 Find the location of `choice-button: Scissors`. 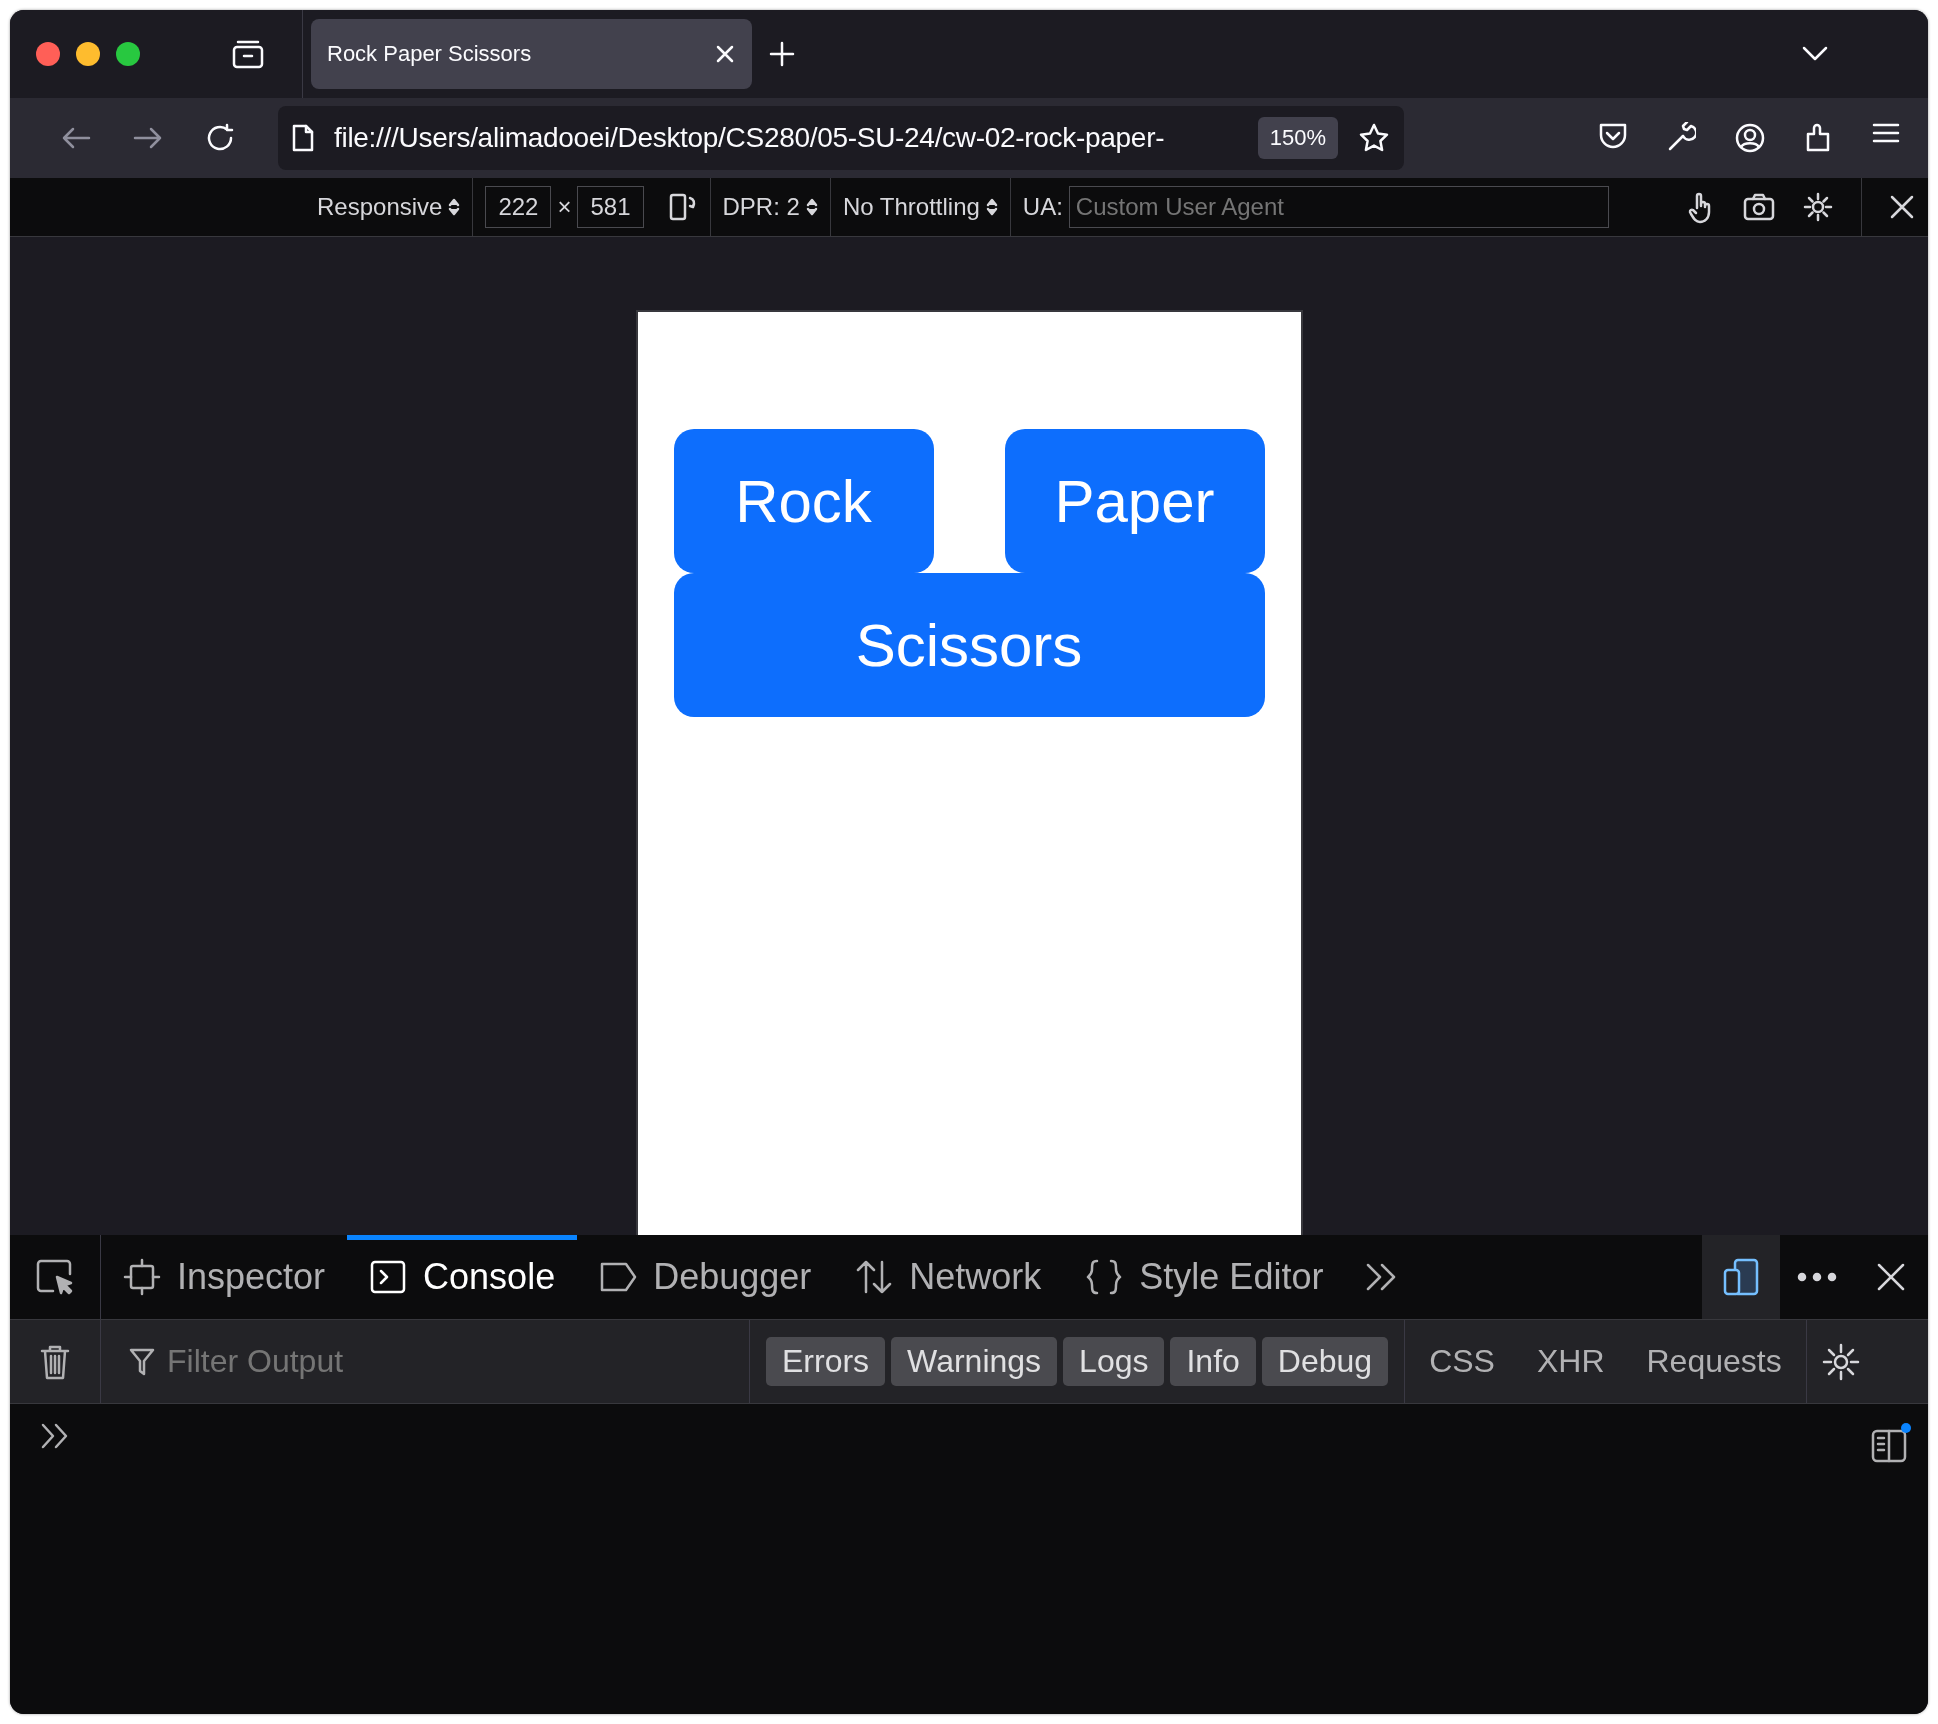

choice-button: Scissors is located at coordinates (969, 645).